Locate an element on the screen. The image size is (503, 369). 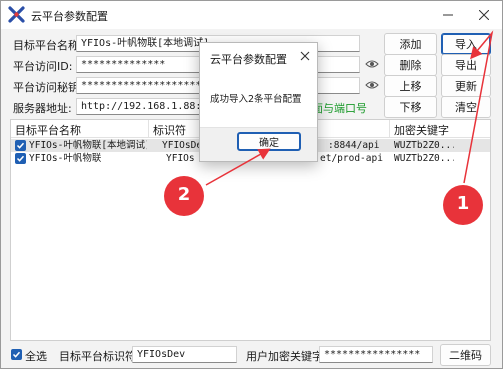
export-button: 导出 is located at coordinates (466, 65).